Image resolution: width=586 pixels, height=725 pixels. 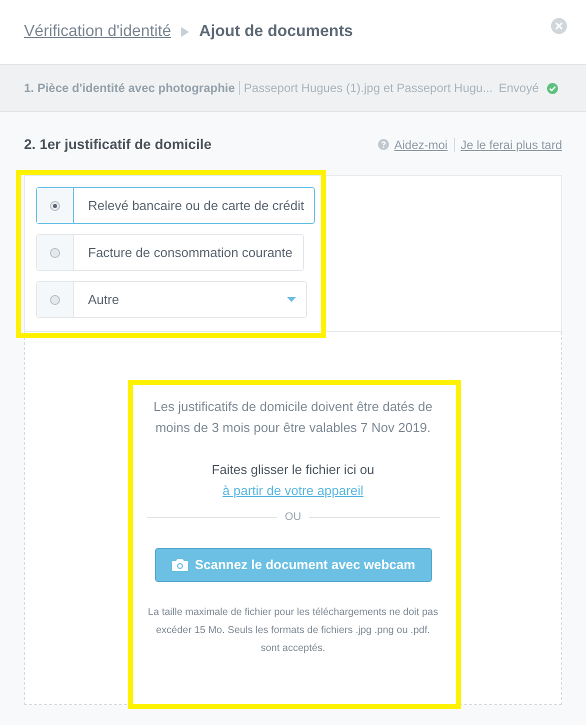 I want to click on caret-icon, so click(x=291, y=299).